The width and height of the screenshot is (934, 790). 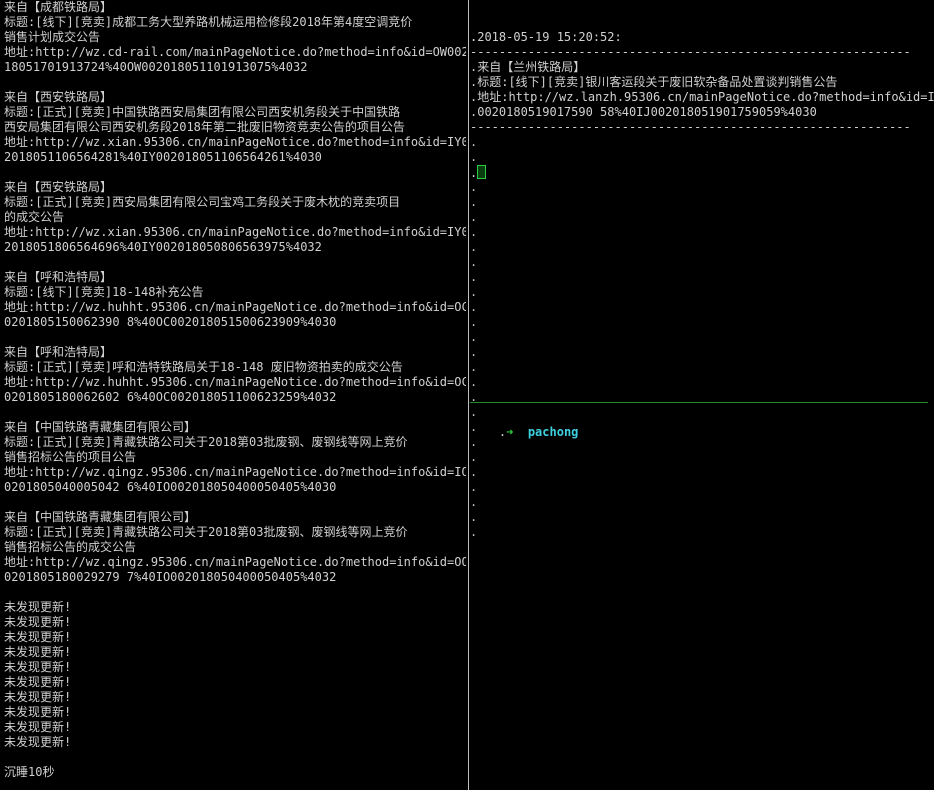 What do you see at coordinates (208, 22) in the screenshot?
I see `output-line: 标题:[线下][竞卖]成都工务大型养路机械运用检修段2018年第4度空调竞价` at bounding box center [208, 22].